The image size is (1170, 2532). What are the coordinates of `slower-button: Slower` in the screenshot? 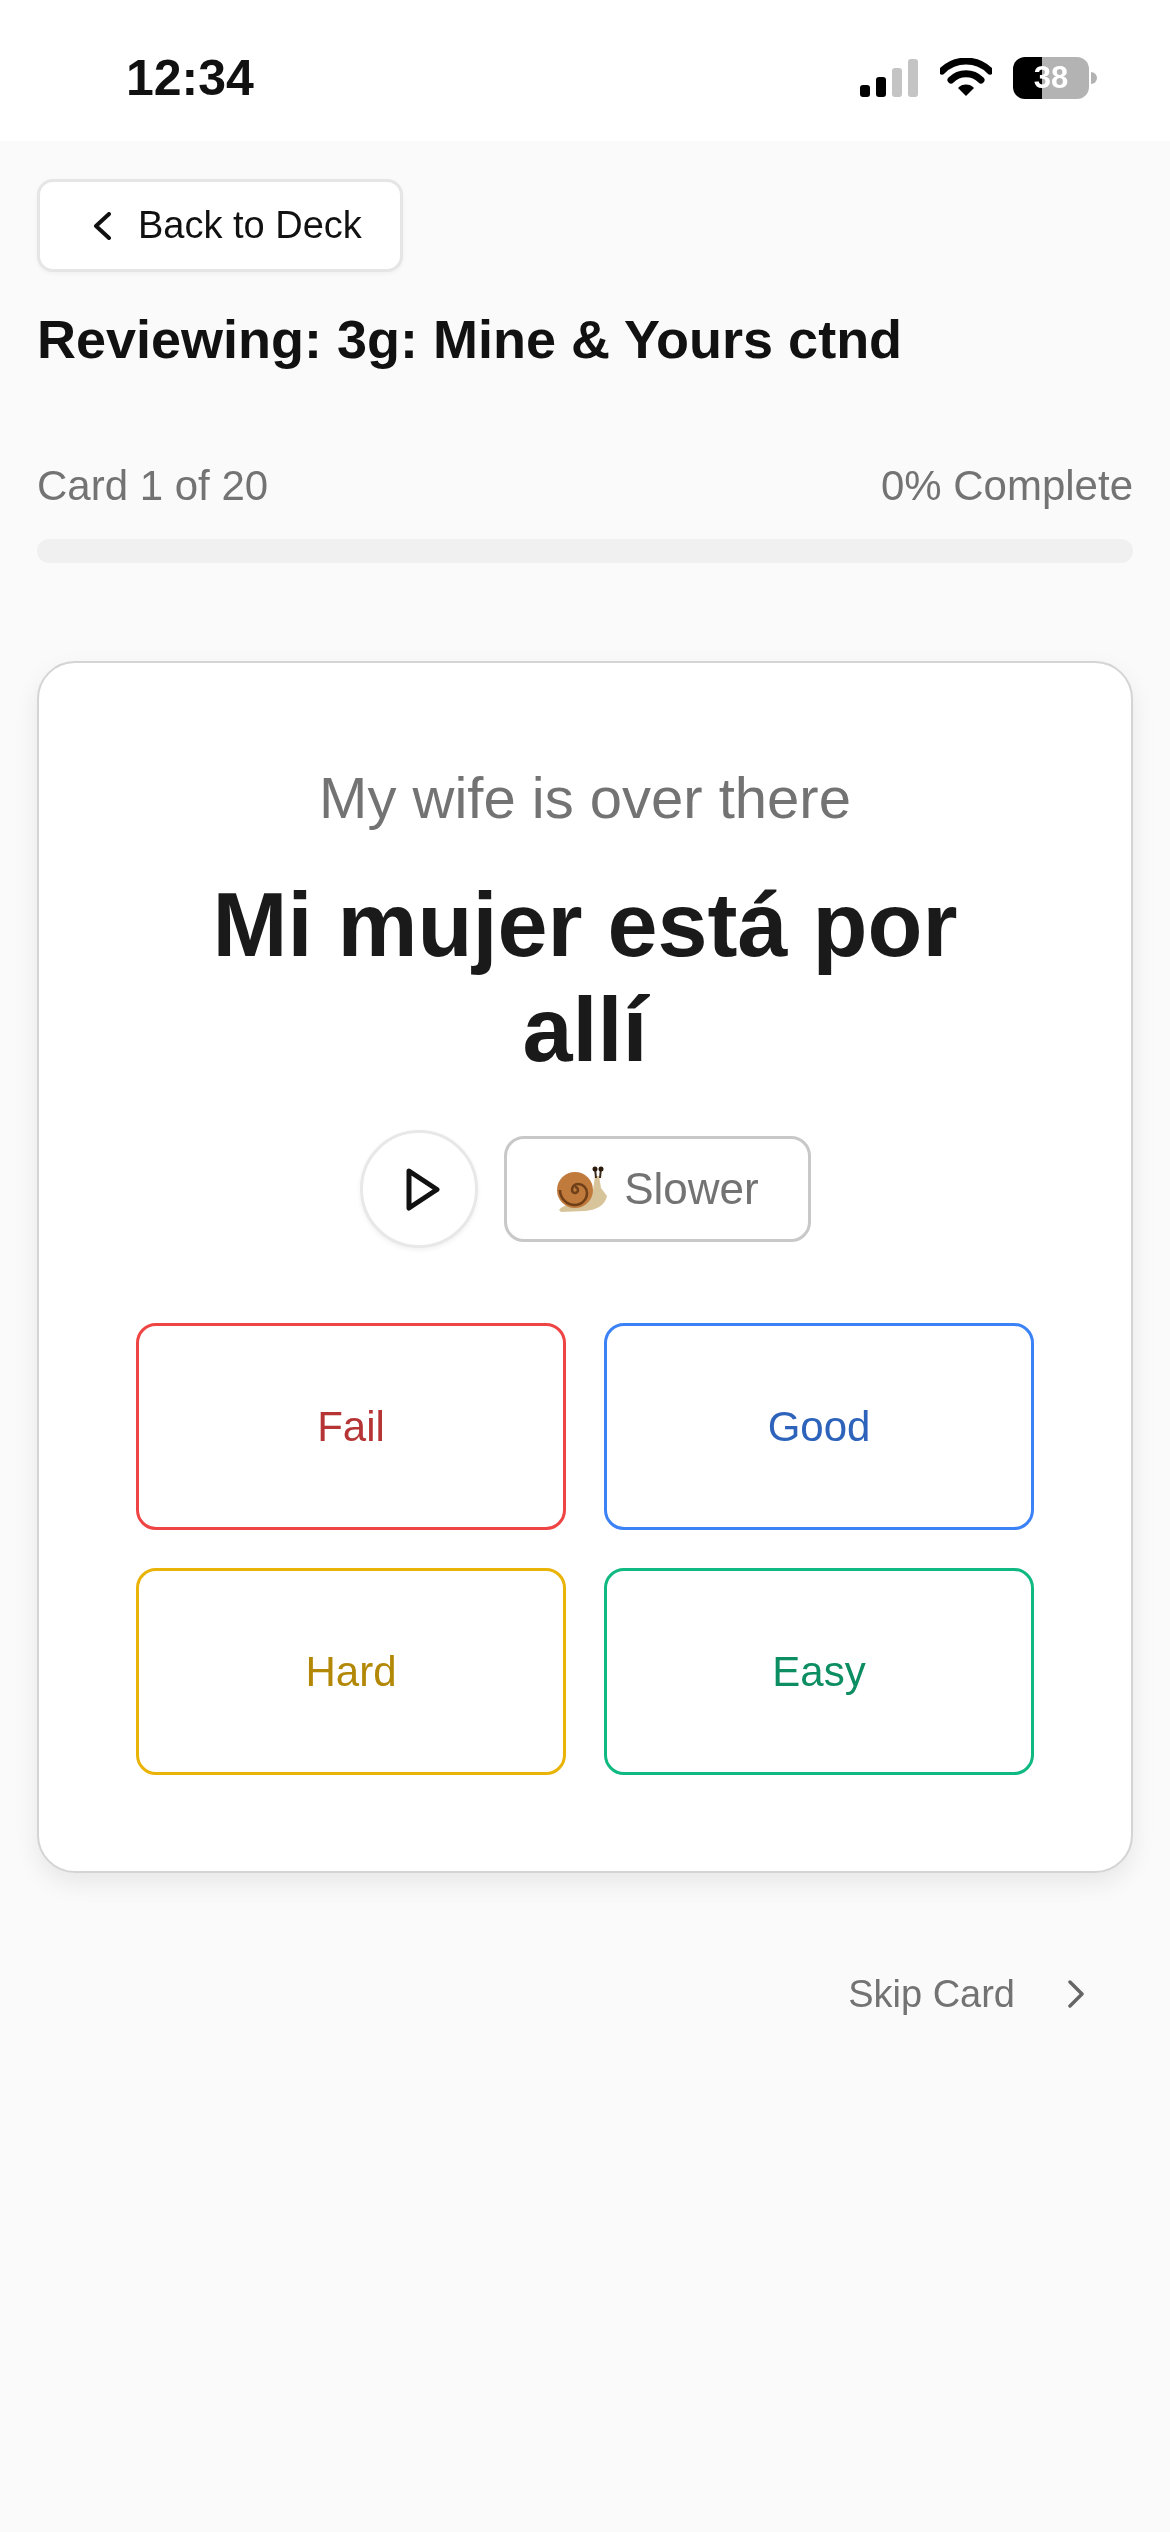 It's located at (657, 1189).